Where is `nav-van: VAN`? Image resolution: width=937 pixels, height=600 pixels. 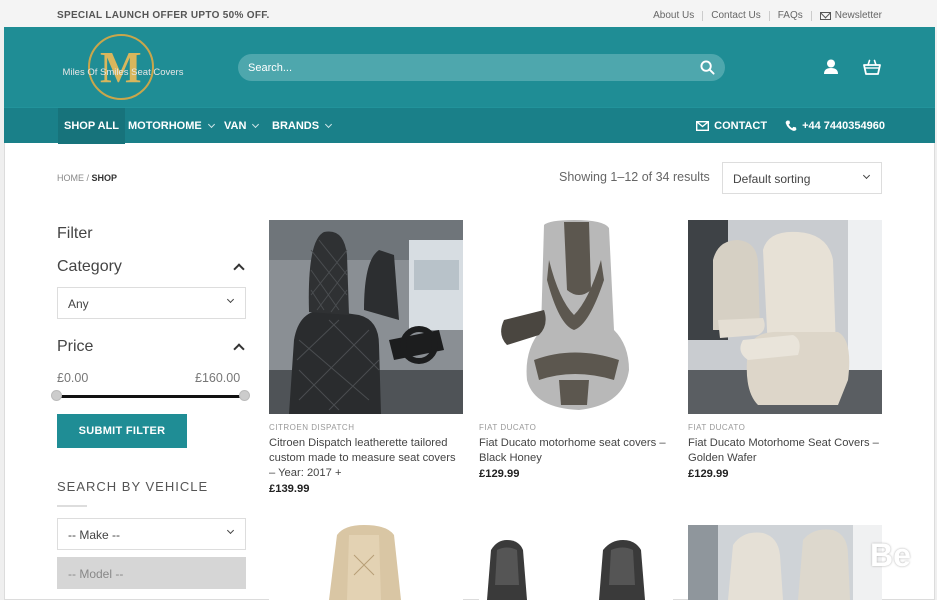 nav-van: VAN is located at coordinates (241, 126).